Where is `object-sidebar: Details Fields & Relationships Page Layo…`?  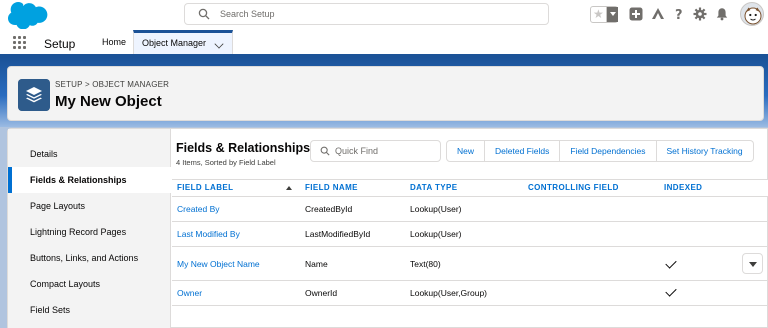 object-sidebar: Details Fields & Relationships Page Layo… is located at coordinates (89, 228).